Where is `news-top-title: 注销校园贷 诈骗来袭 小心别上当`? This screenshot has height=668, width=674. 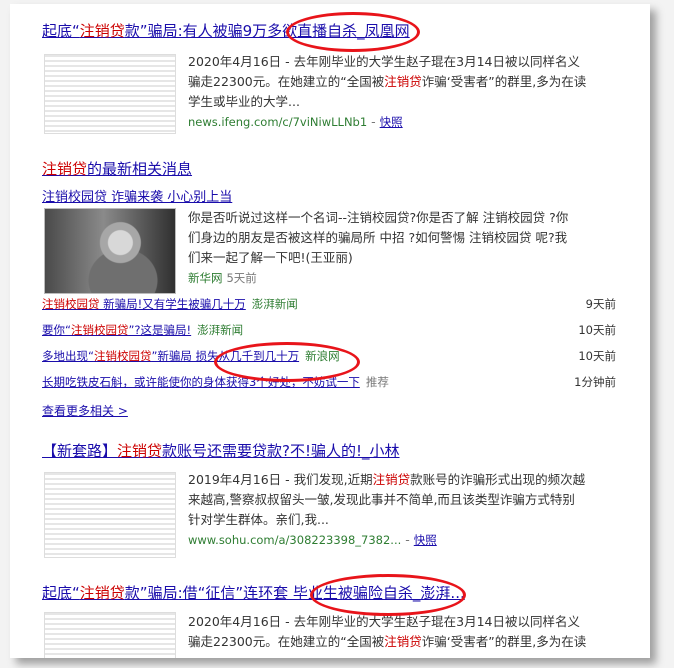
news-top-title: 注销校园贷 诈骗来袭 小心别上当 is located at coordinates (137, 195).